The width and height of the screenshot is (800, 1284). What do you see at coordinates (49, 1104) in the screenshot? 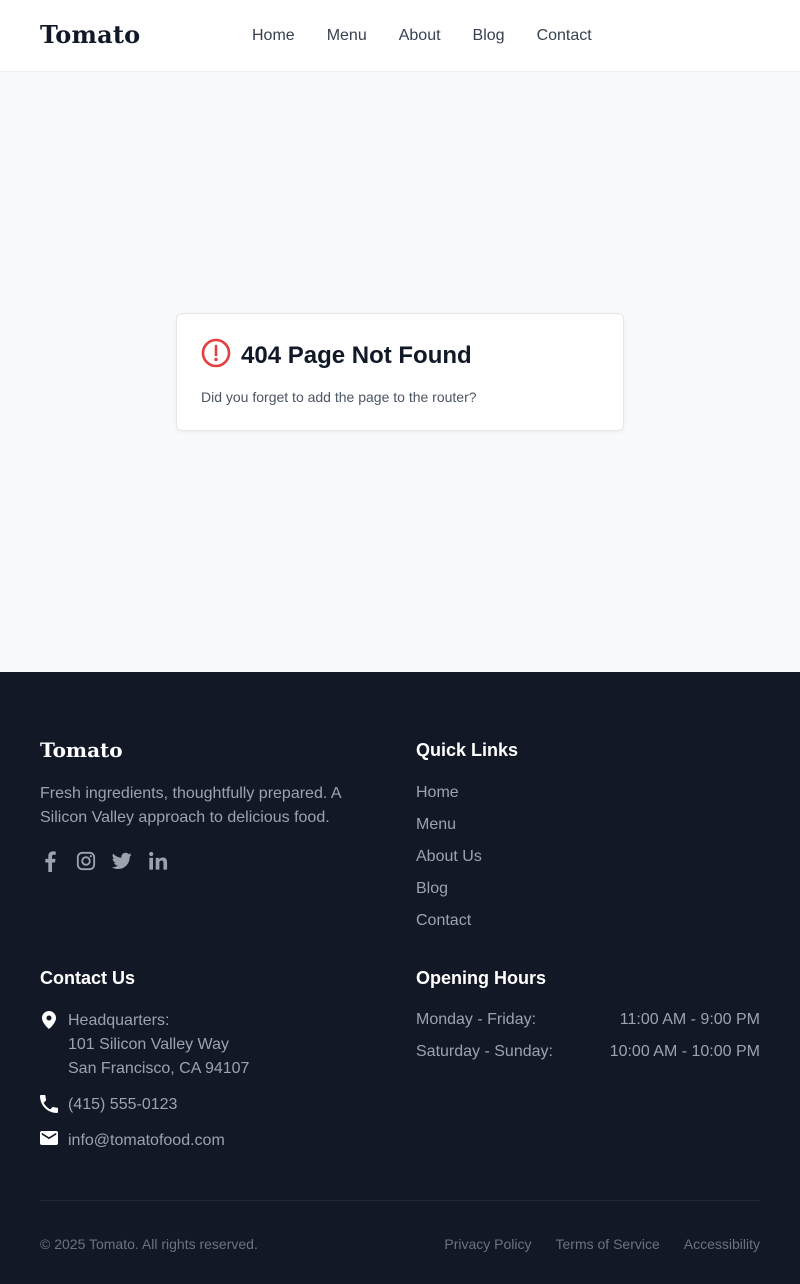
I see `phone-icon` at bounding box center [49, 1104].